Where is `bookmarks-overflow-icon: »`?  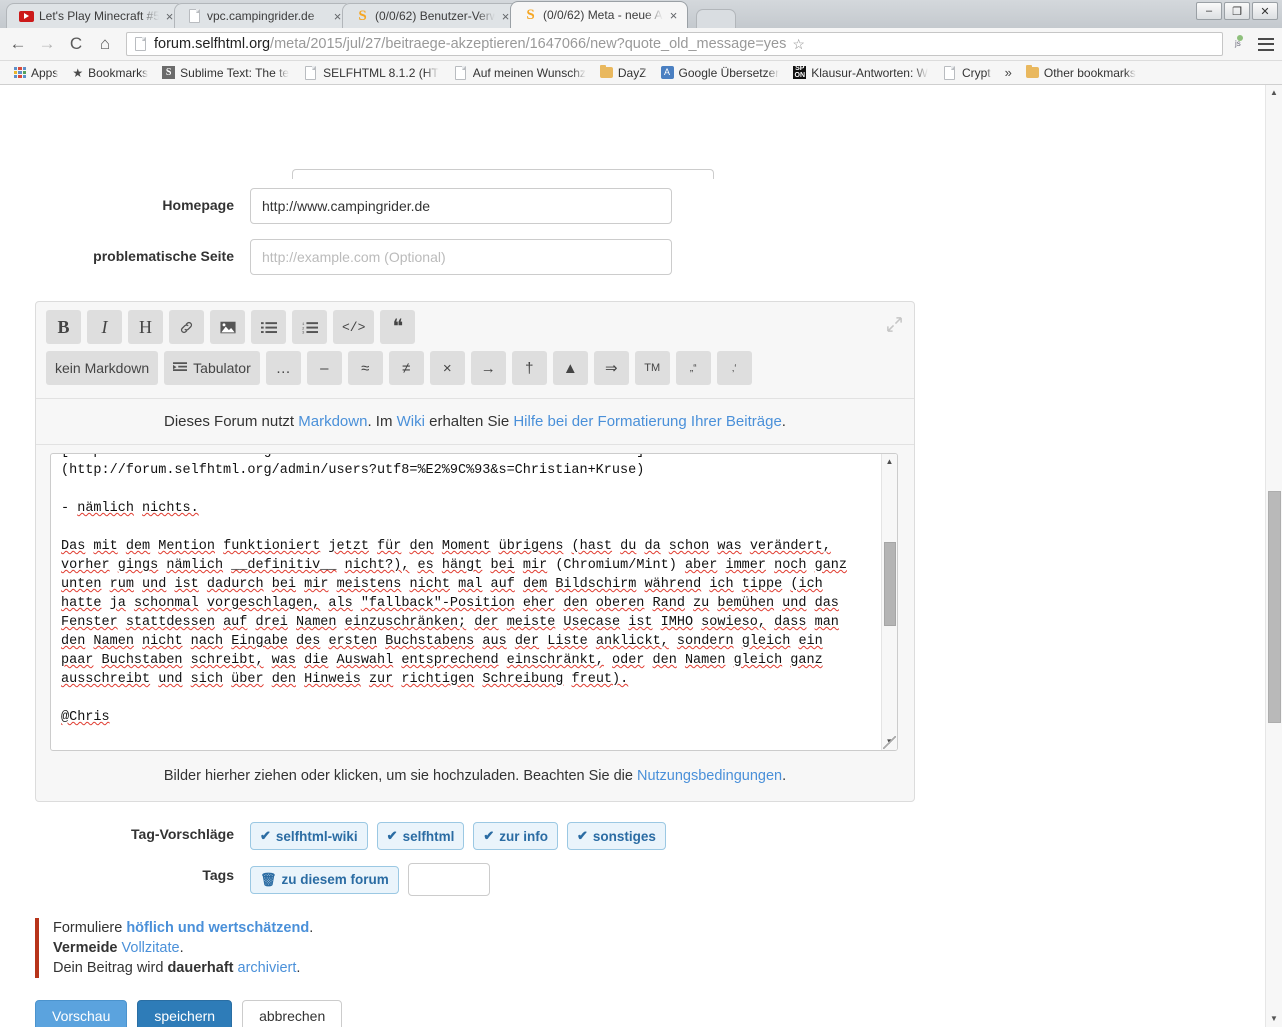
bookmarks-overflow-icon: » is located at coordinates (1008, 72).